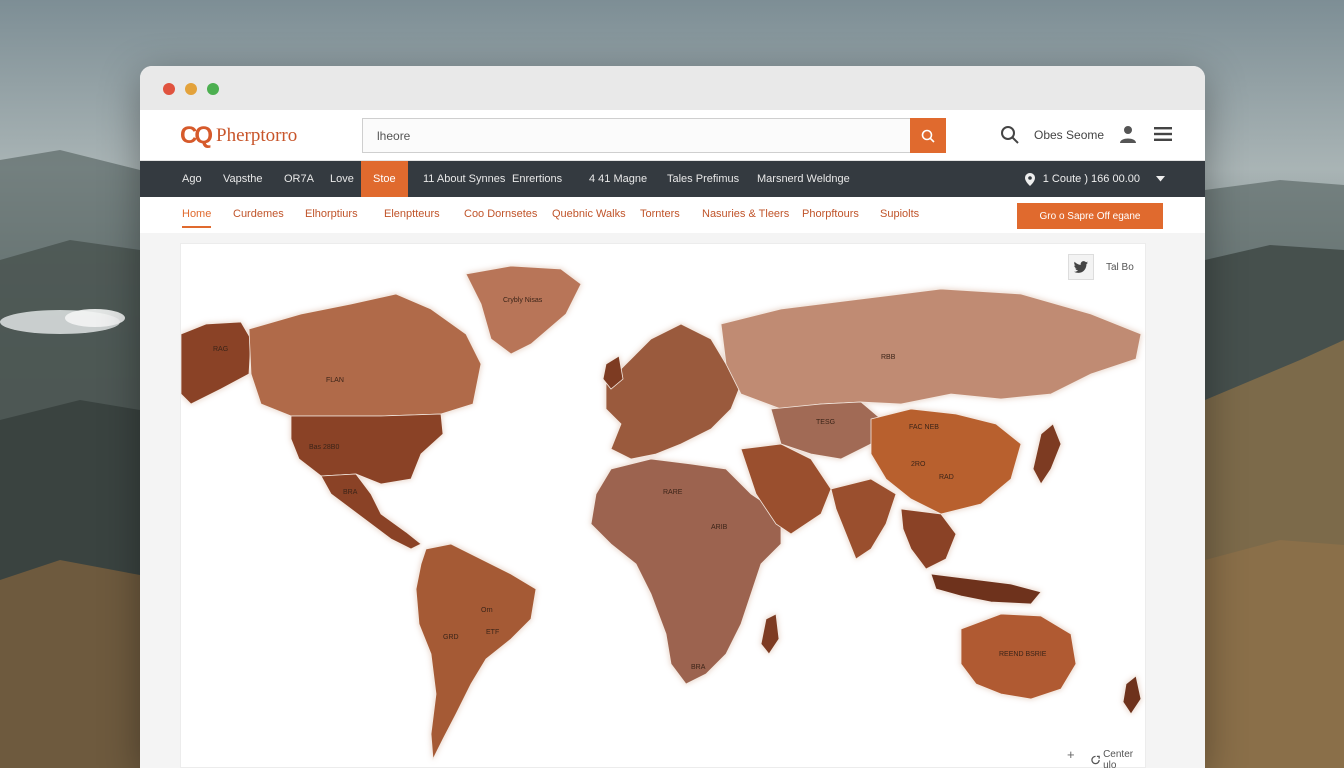 The image size is (1344, 768). Describe the element at coordinates (523, 310) in the screenshot. I see `region-greenland` at that location.